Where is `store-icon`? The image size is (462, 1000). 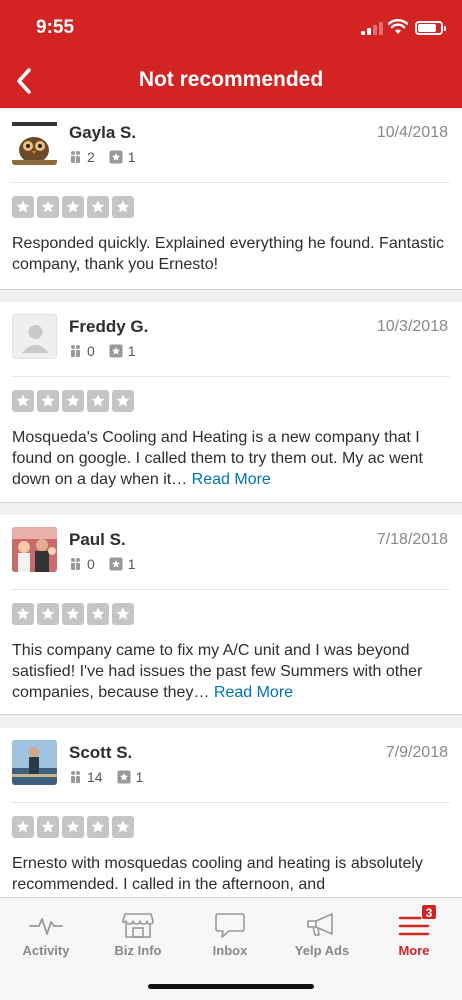
store-icon is located at coordinates (138, 925).